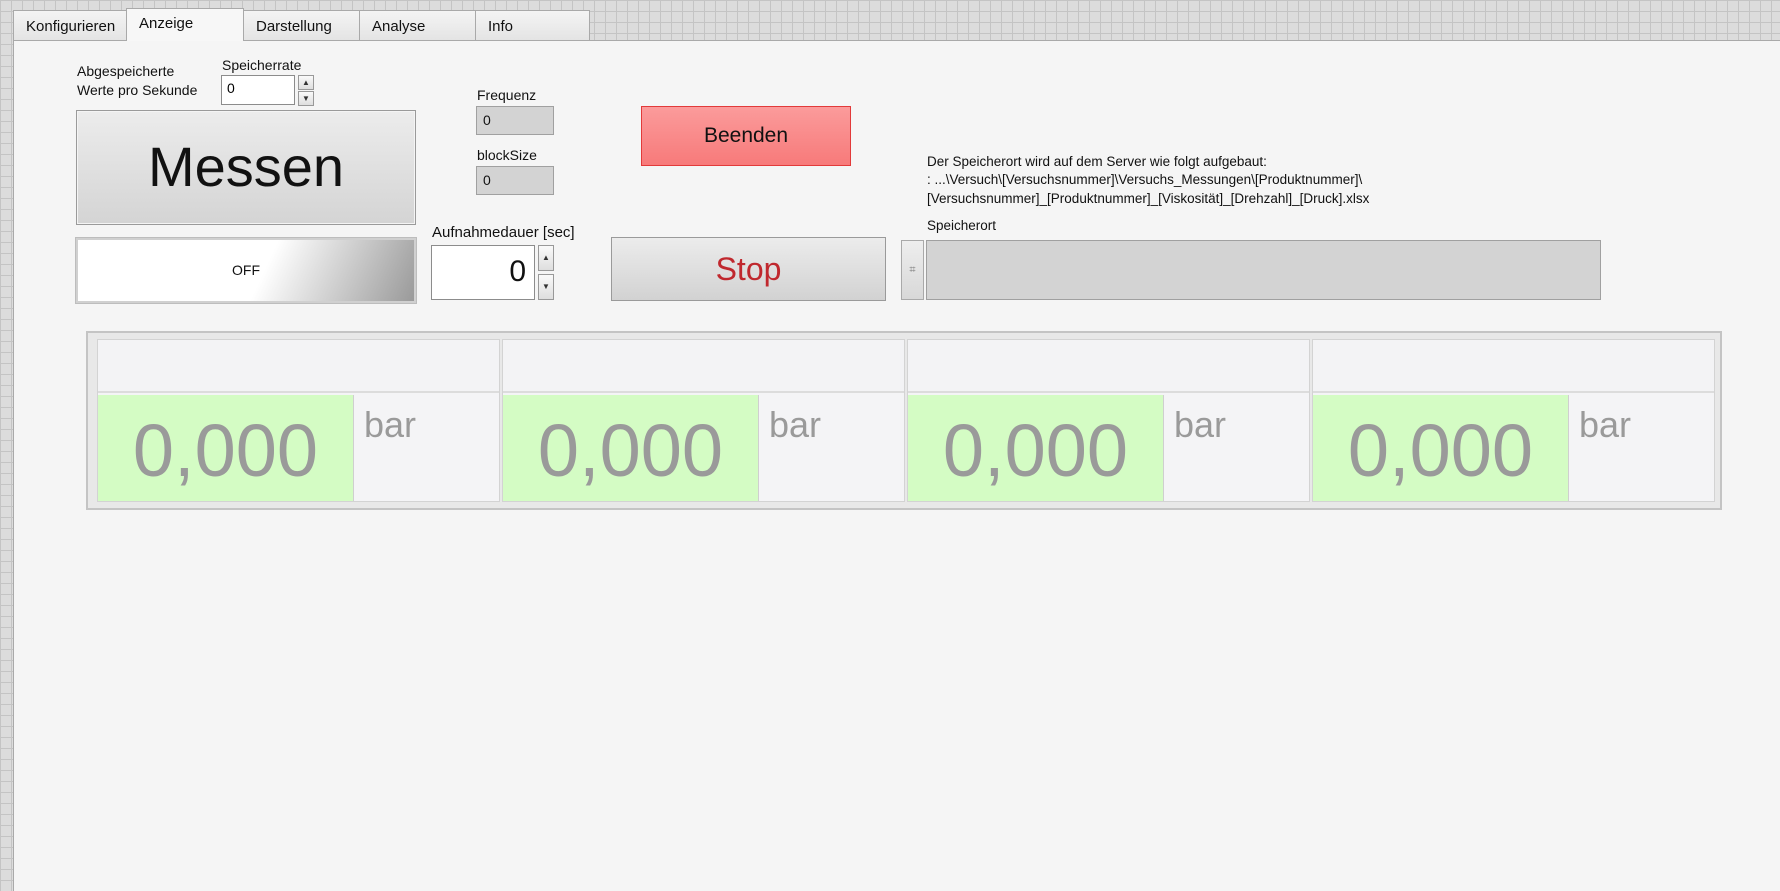 The height and width of the screenshot is (891, 1780). What do you see at coordinates (185, 24) in the screenshot?
I see `tab-anzeige: Anzeige` at bounding box center [185, 24].